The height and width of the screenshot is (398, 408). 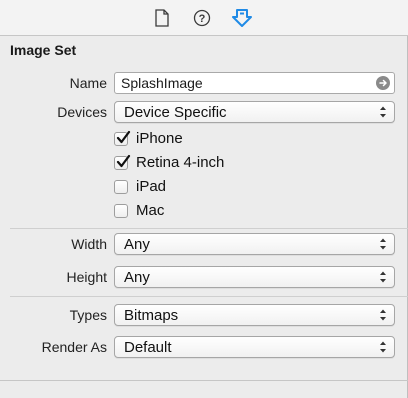 I want to click on device-option-label: iPad, so click(x=151, y=186).